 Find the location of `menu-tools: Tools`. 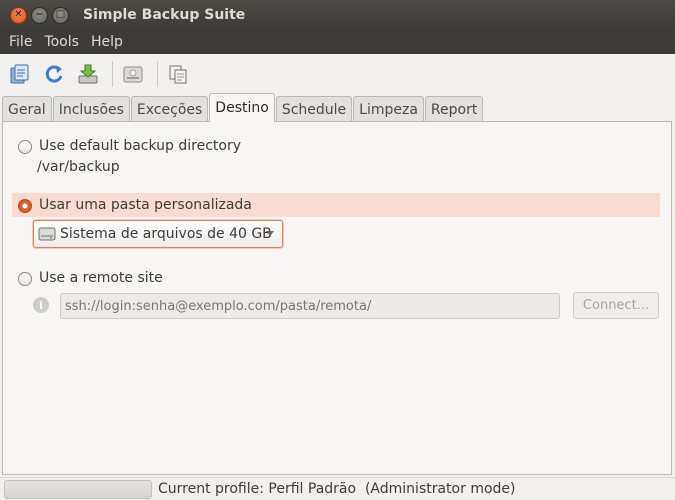

menu-tools: Tools is located at coordinates (61, 42).